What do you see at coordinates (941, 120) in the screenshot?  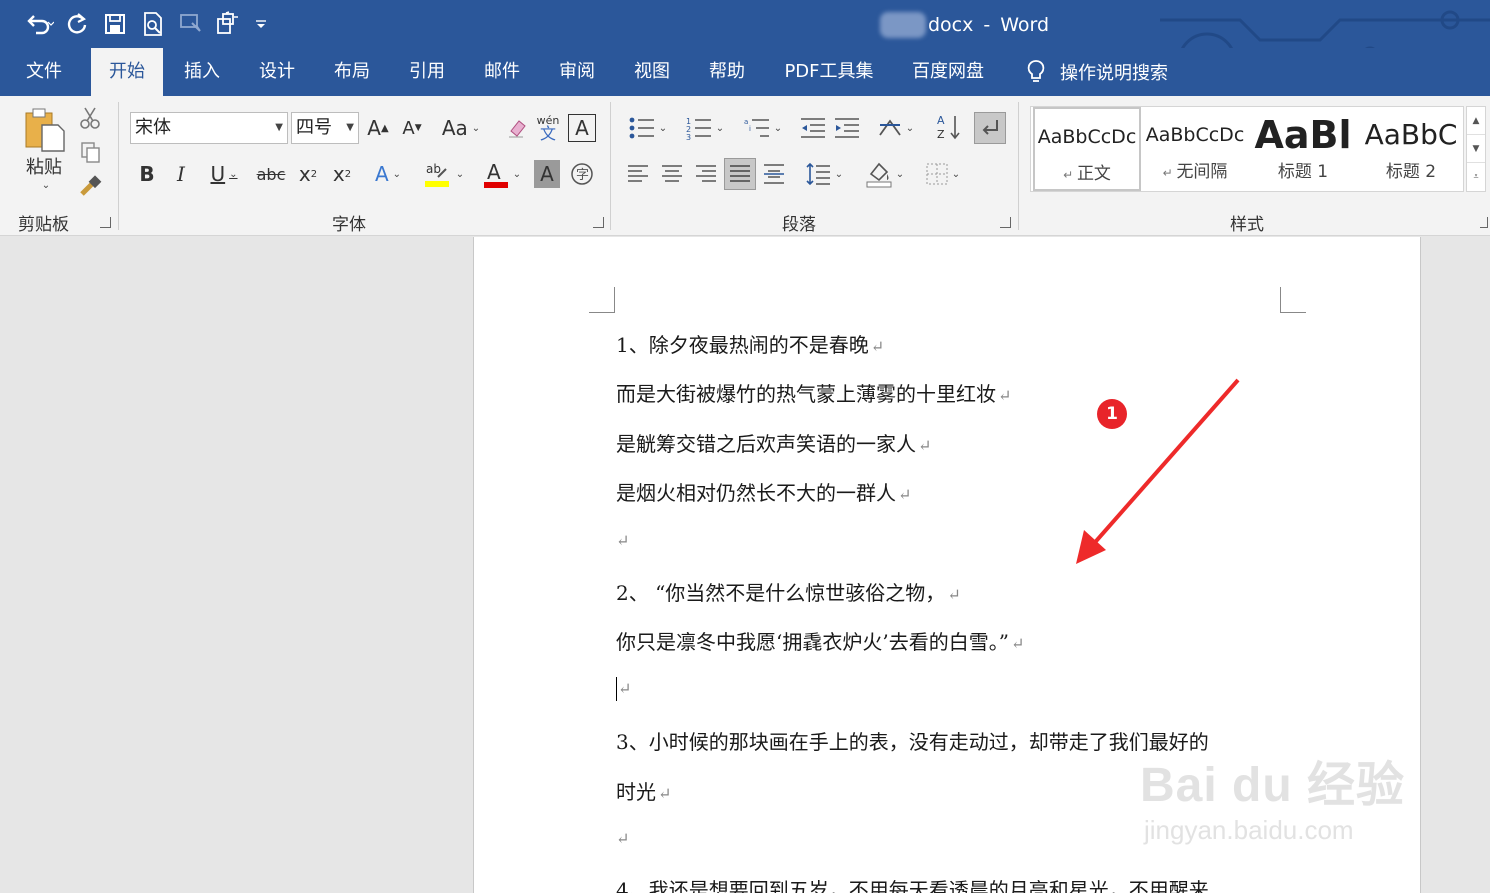 I see `svg-text: A` at bounding box center [941, 120].